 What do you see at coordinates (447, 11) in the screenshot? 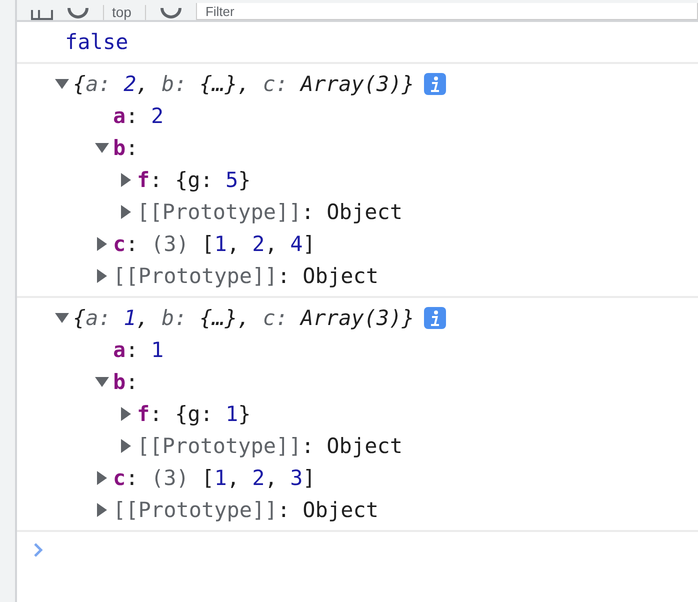
I see `filter-field: Filter` at bounding box center [447, 11].